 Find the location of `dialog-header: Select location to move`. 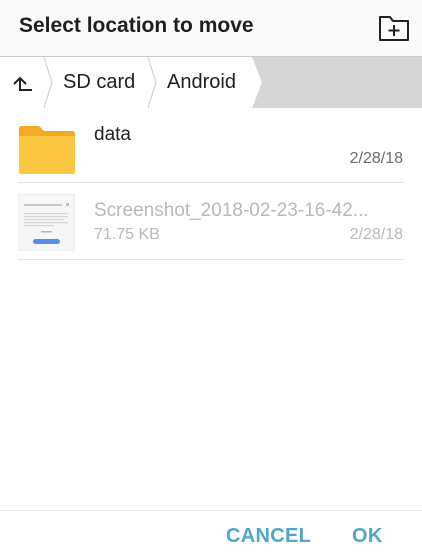

dialog-header: Select location to move is located at coordinates (211, 28).